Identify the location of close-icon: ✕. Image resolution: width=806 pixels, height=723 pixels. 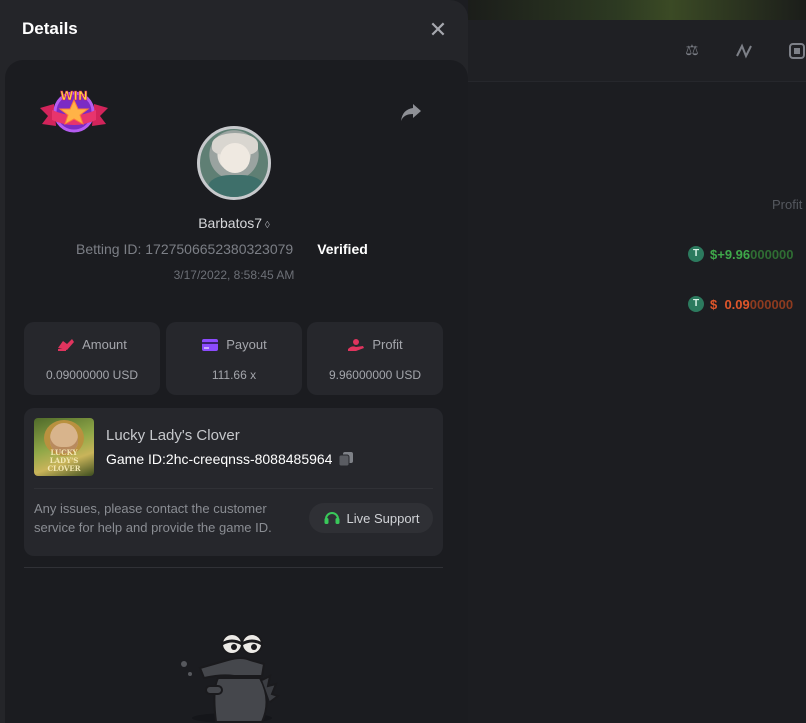
(438, 30).